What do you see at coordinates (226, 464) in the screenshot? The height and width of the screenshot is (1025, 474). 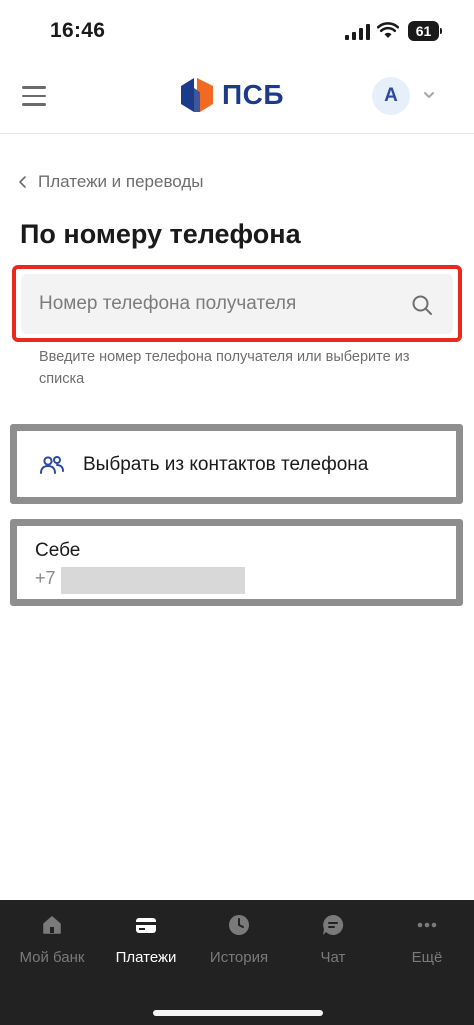 I see `contacts-option-label: Выбрать из контактов телефона` at bounding box center [226, 464].